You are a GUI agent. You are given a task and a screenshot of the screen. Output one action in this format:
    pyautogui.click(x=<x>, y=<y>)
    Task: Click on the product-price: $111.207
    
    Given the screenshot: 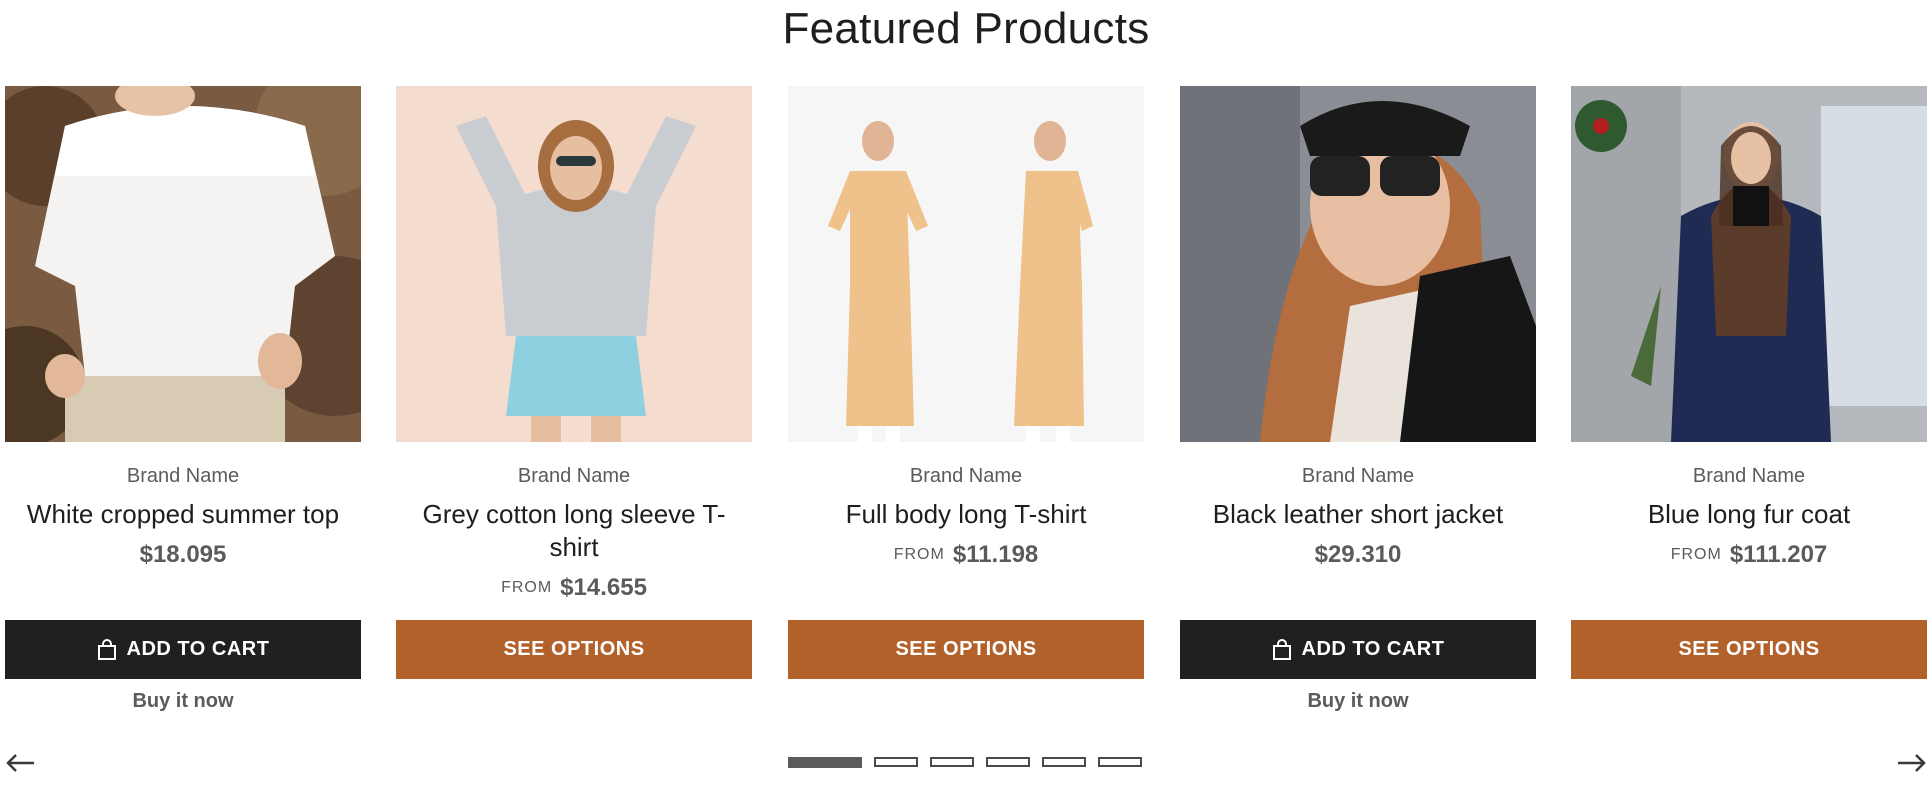 What is the action you would take?
    pyautogui.click(x=1778, y=554)
    